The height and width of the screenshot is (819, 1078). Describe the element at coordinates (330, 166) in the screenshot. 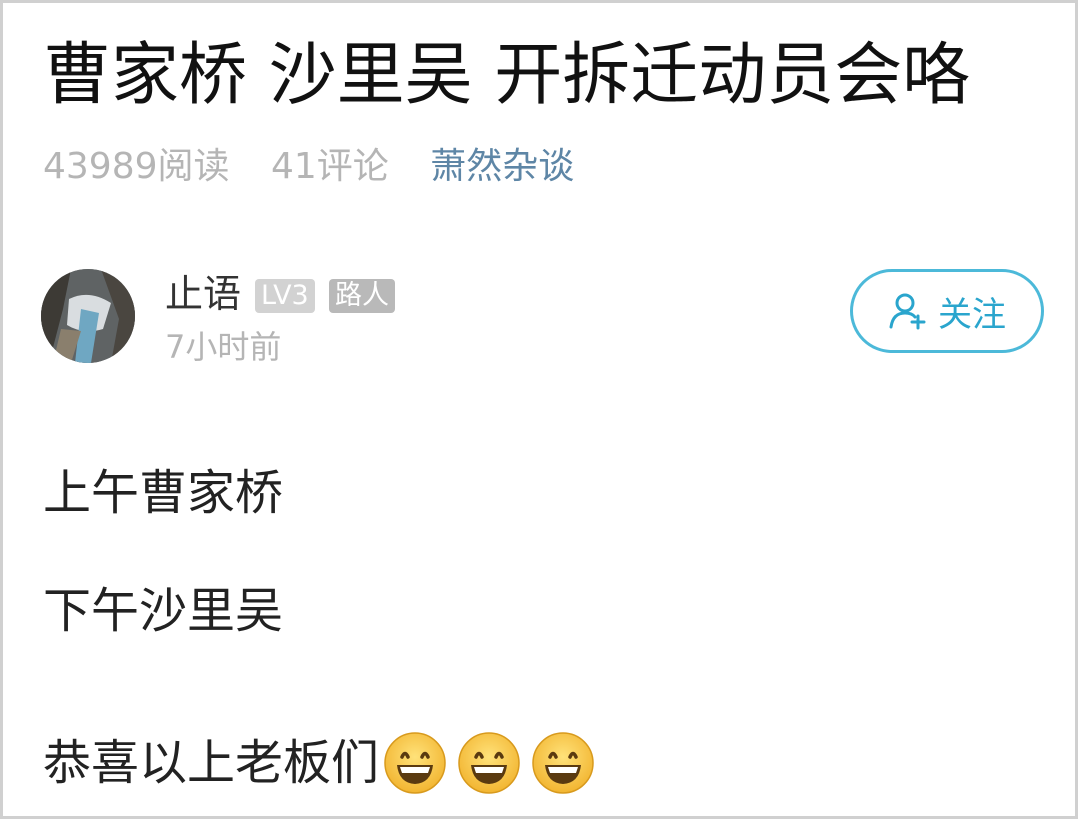

I see `comment-count: 41评论` at that location.